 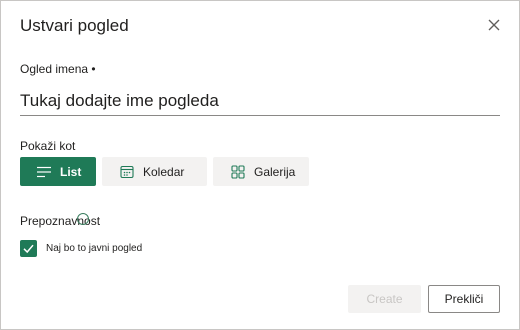 I want to click on public-view-checkbox, so click(x=28, y=248).